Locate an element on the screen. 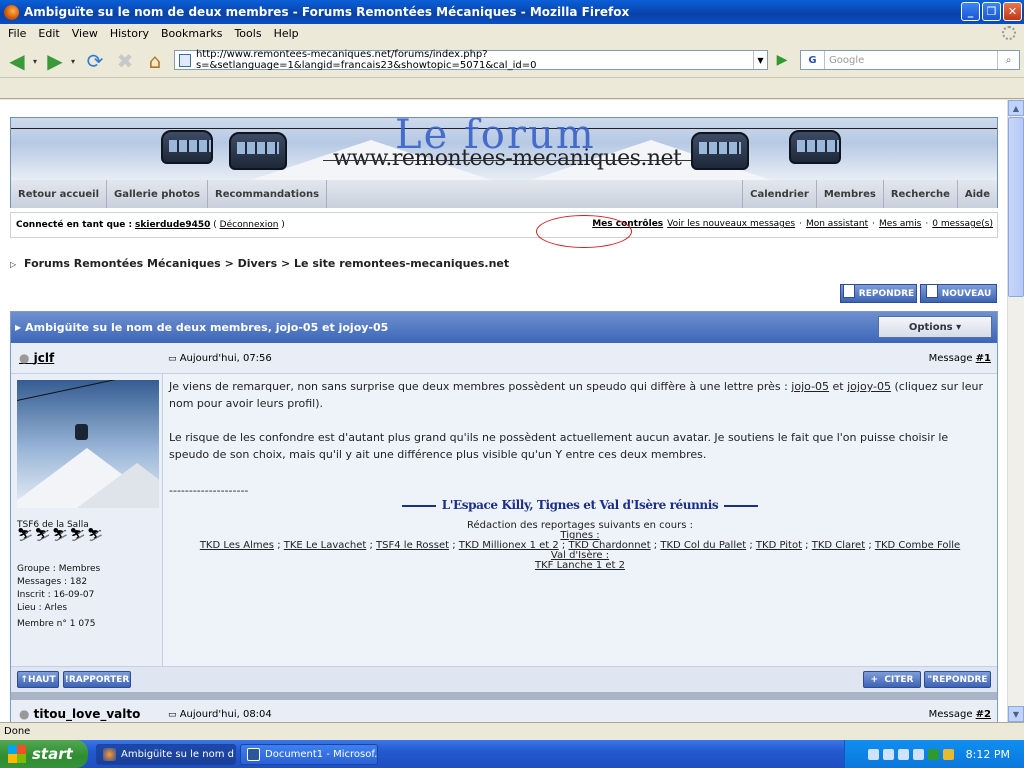  member-group: Groupe : Membres is located at coordinates (59, 569).